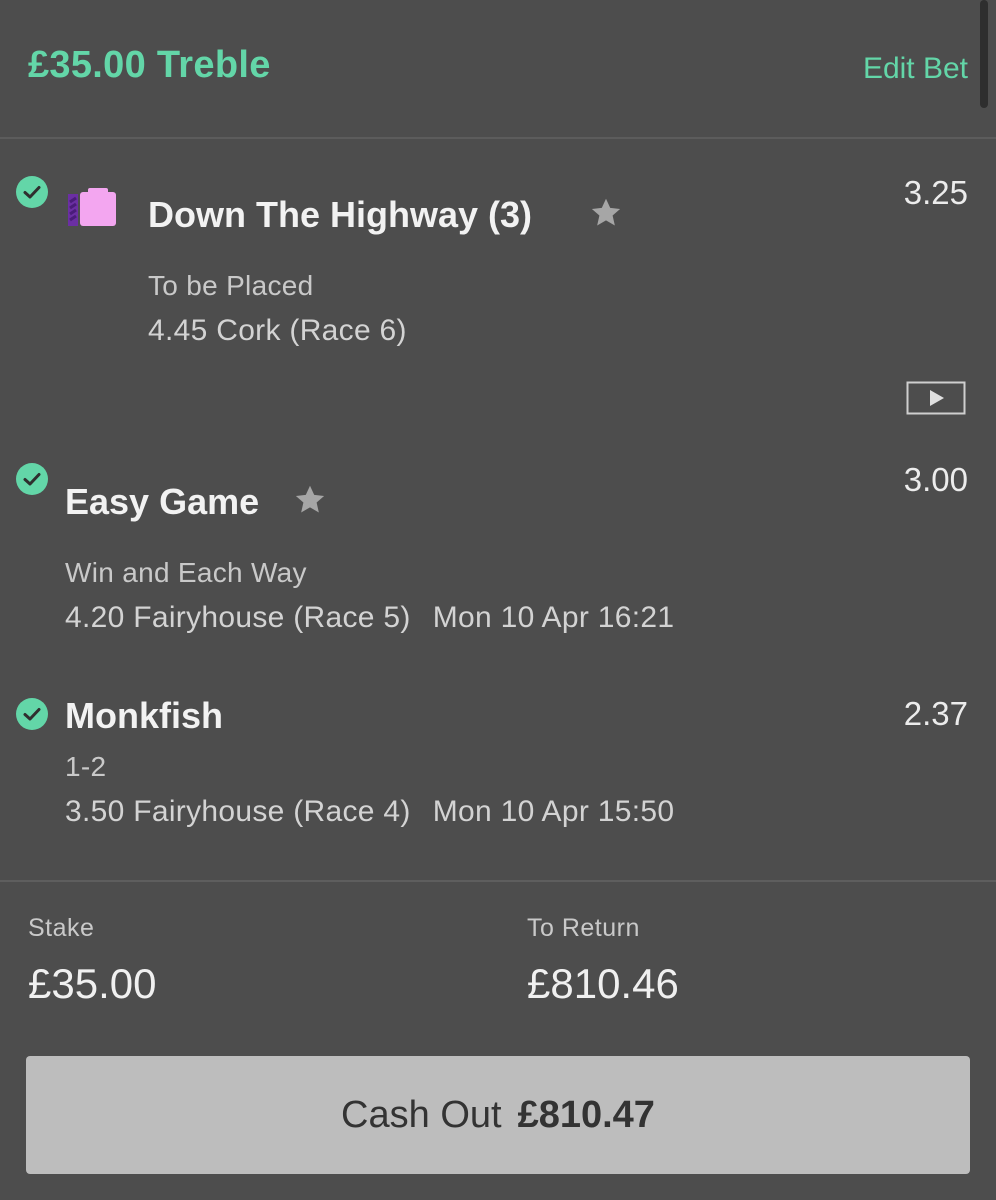 The image size is (996, 1200). I want to click on race-info: 3.50 Fairyhouse (Race 4) Mon 10 Apr 15:50, so click(369, 812).